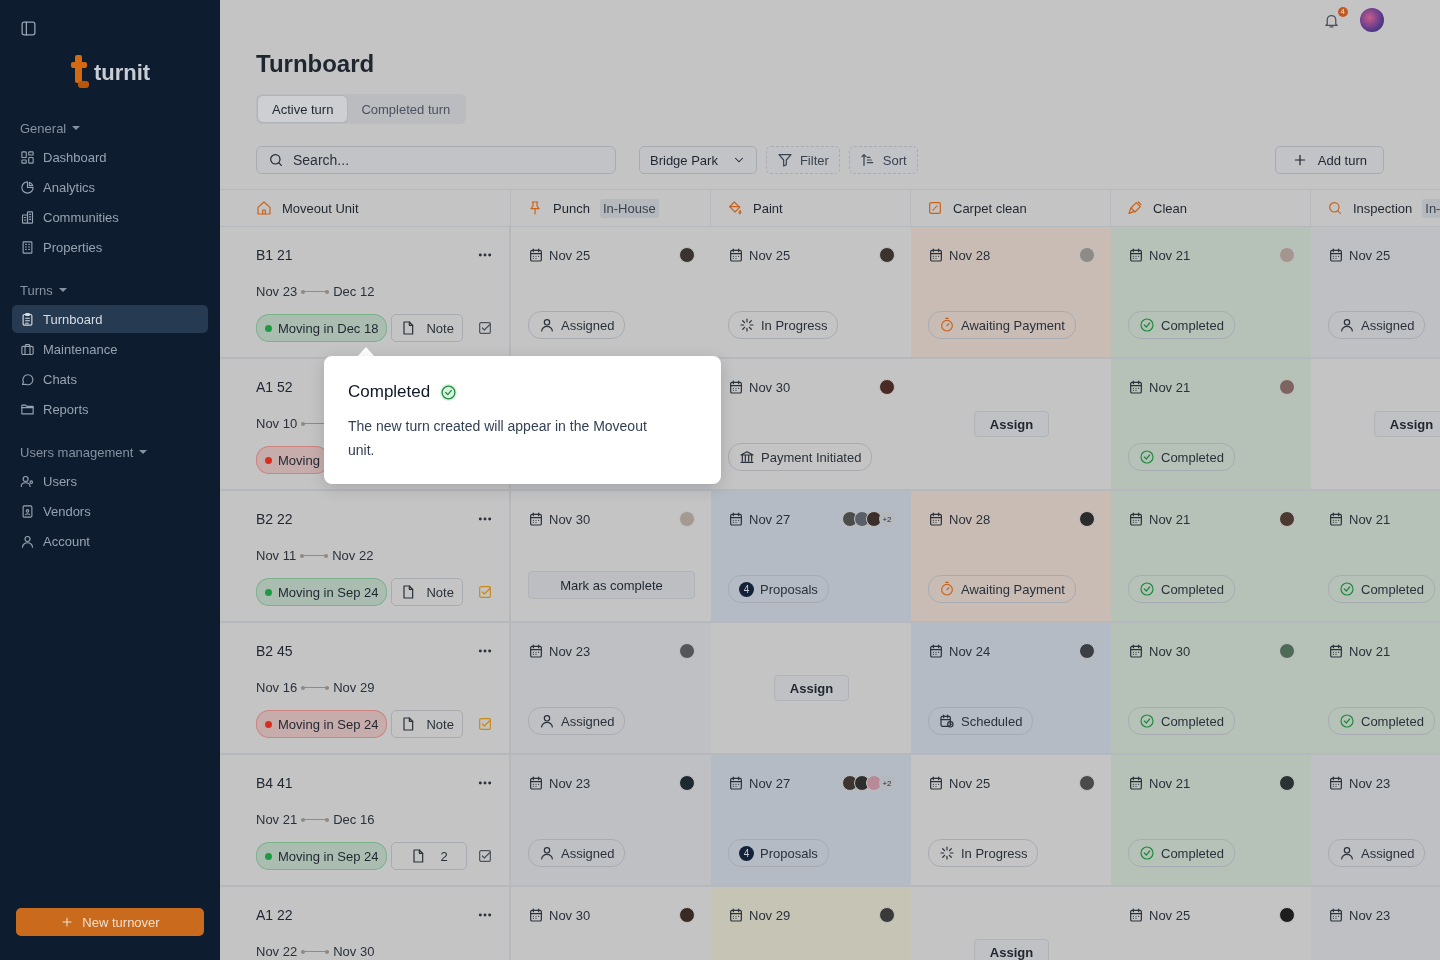 This screenshot has width=1440, height=960. I want to click on status-label: Assigned, so click(1388, 325).